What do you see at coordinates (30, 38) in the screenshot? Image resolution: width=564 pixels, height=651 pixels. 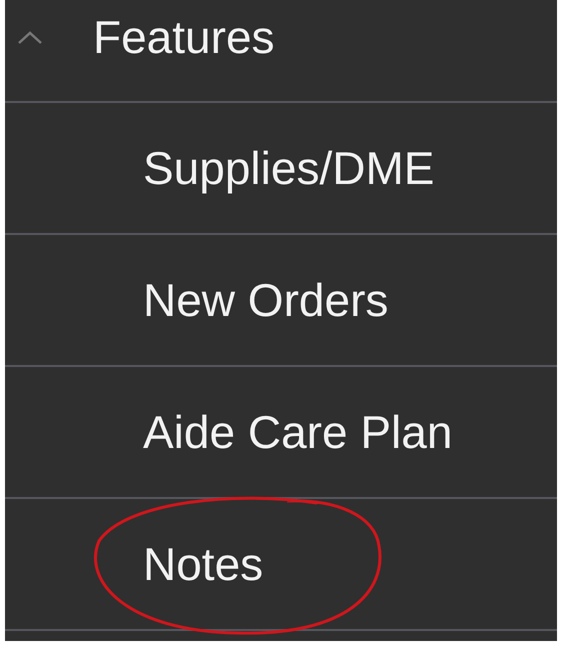 I see `chevron-up-icon` at bounding box center [30, 38].